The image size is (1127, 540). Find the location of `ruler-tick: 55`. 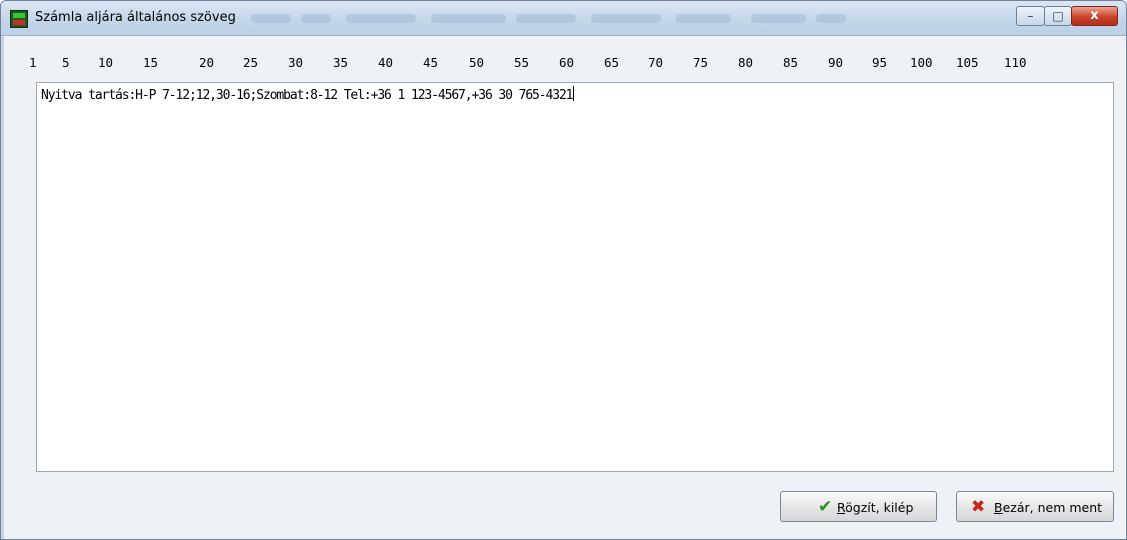

ruler-tick: 55 is located at coordinates (522, 62).